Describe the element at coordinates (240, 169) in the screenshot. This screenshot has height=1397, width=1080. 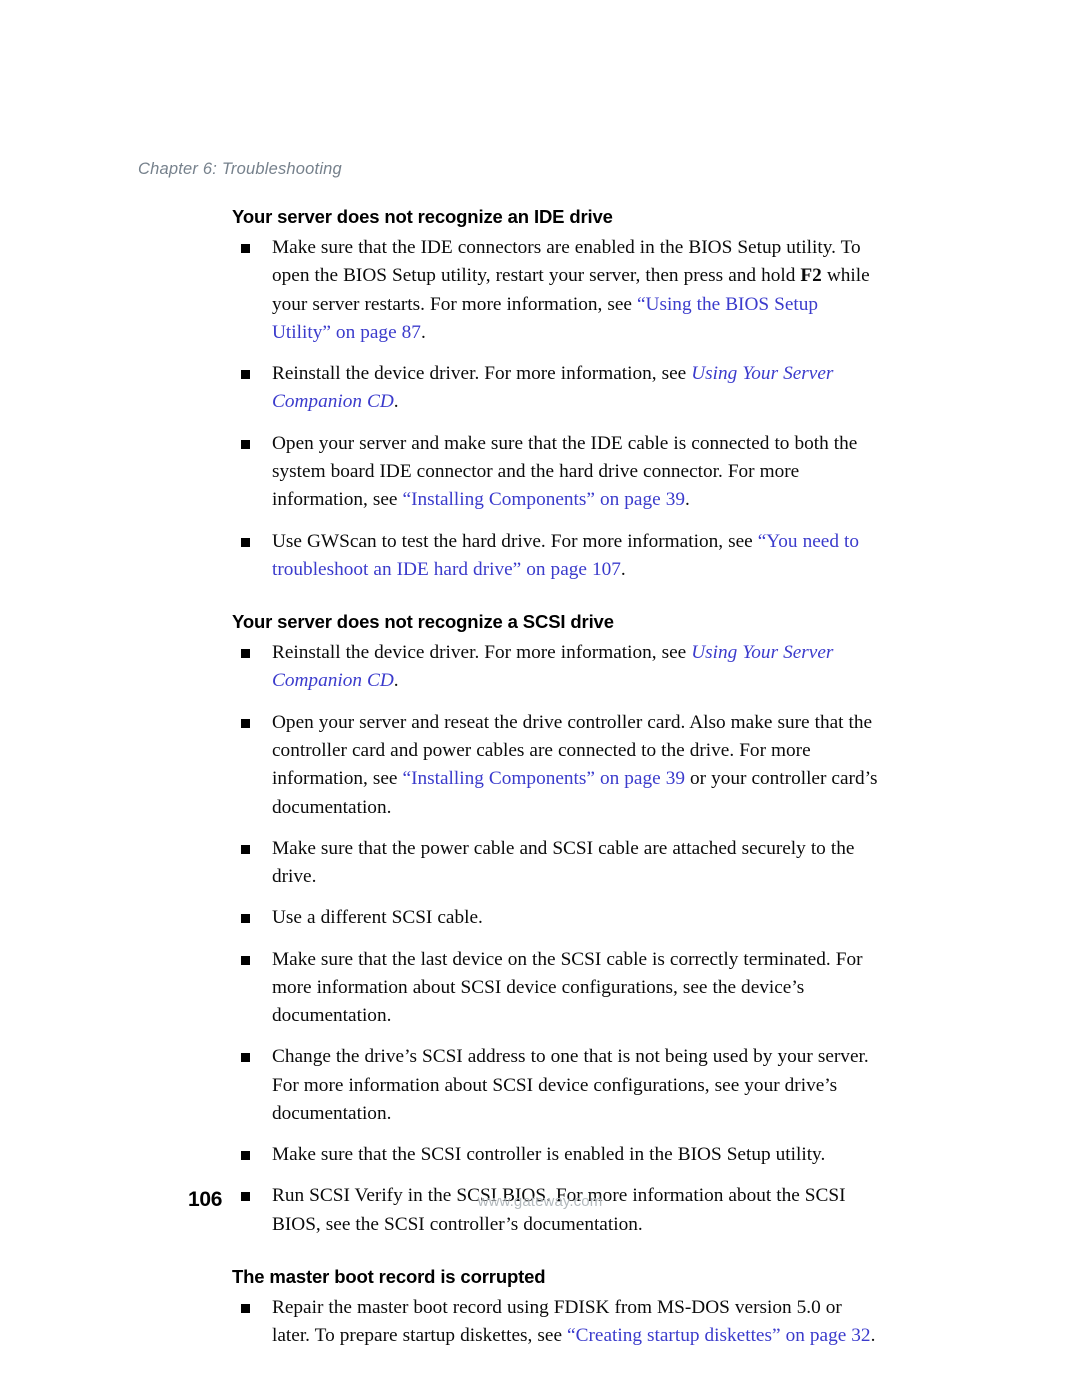
I see `running-header-chapter: Chapter 6: Troubleshooting` at that location.